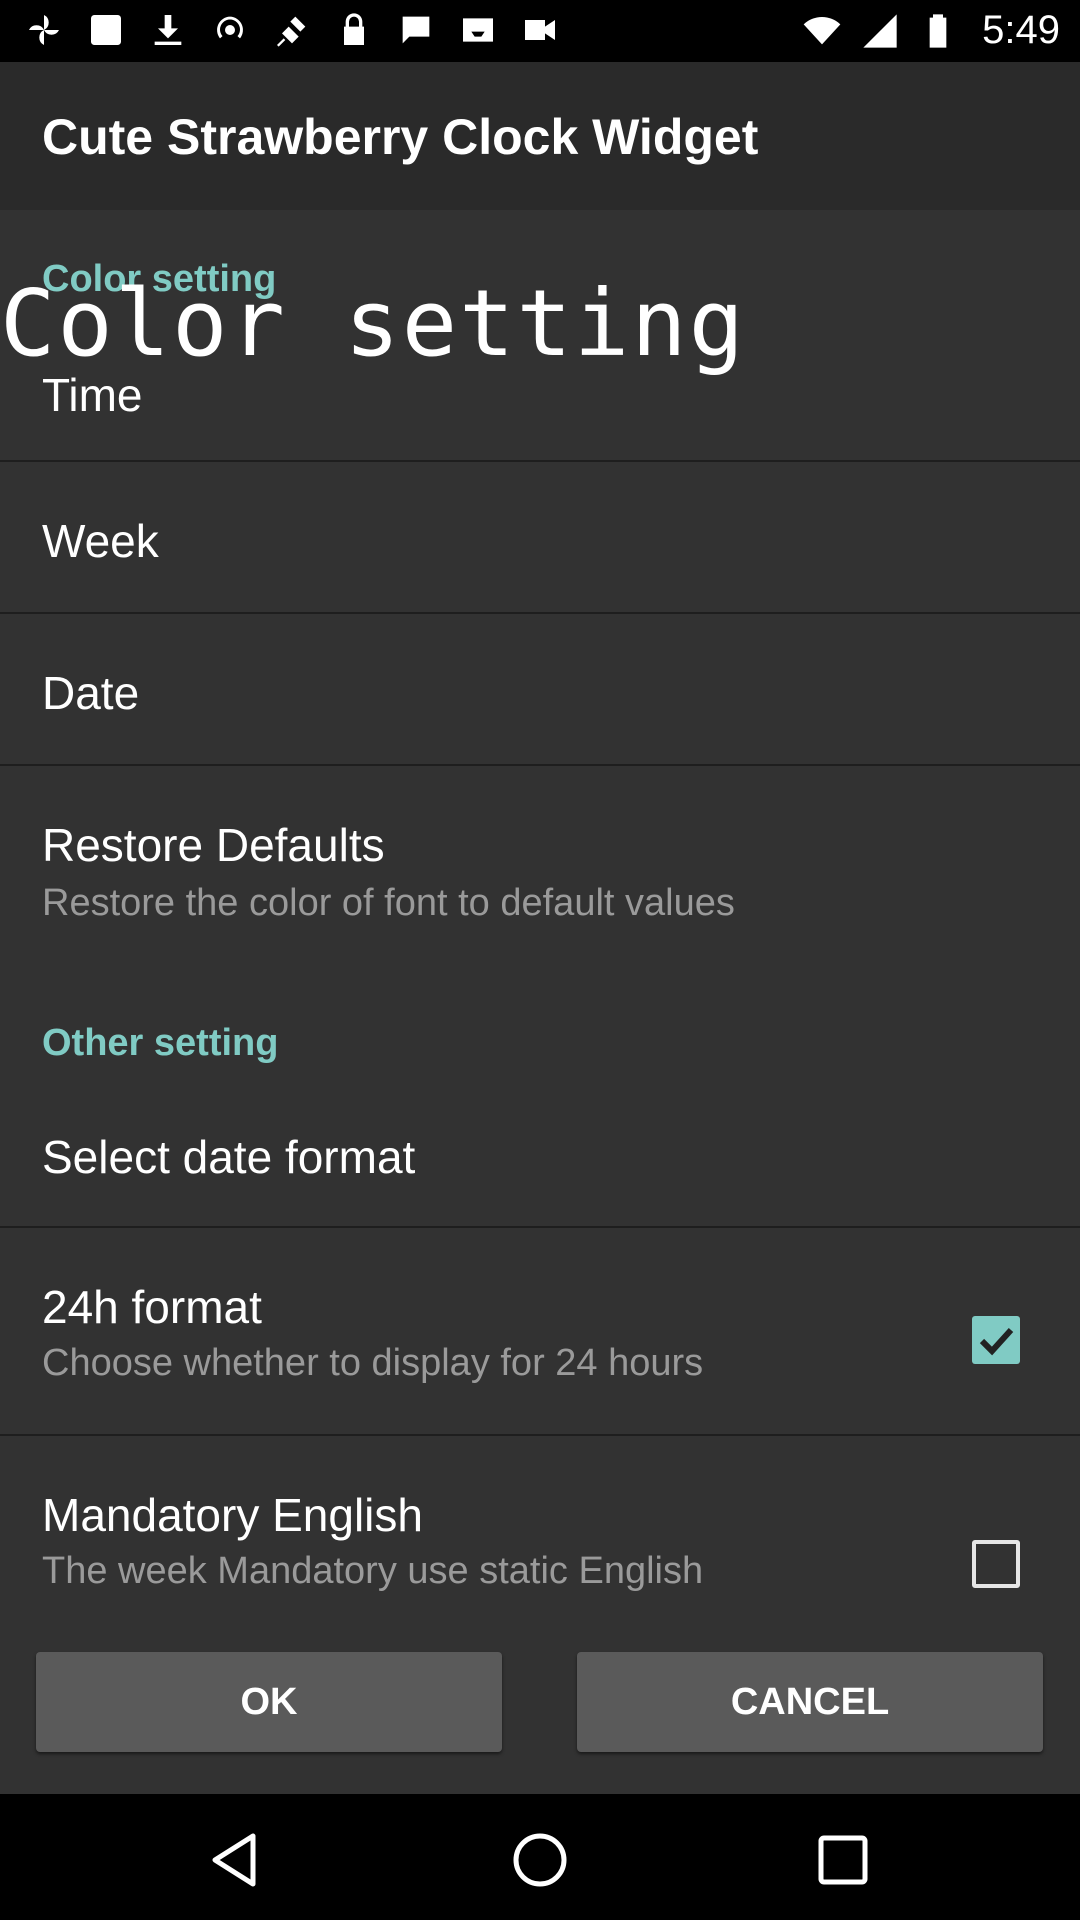 Image resolution: width=1080 pixels, height=1920 pixels. I want to click on pref-time: Time, so click(540, 395).